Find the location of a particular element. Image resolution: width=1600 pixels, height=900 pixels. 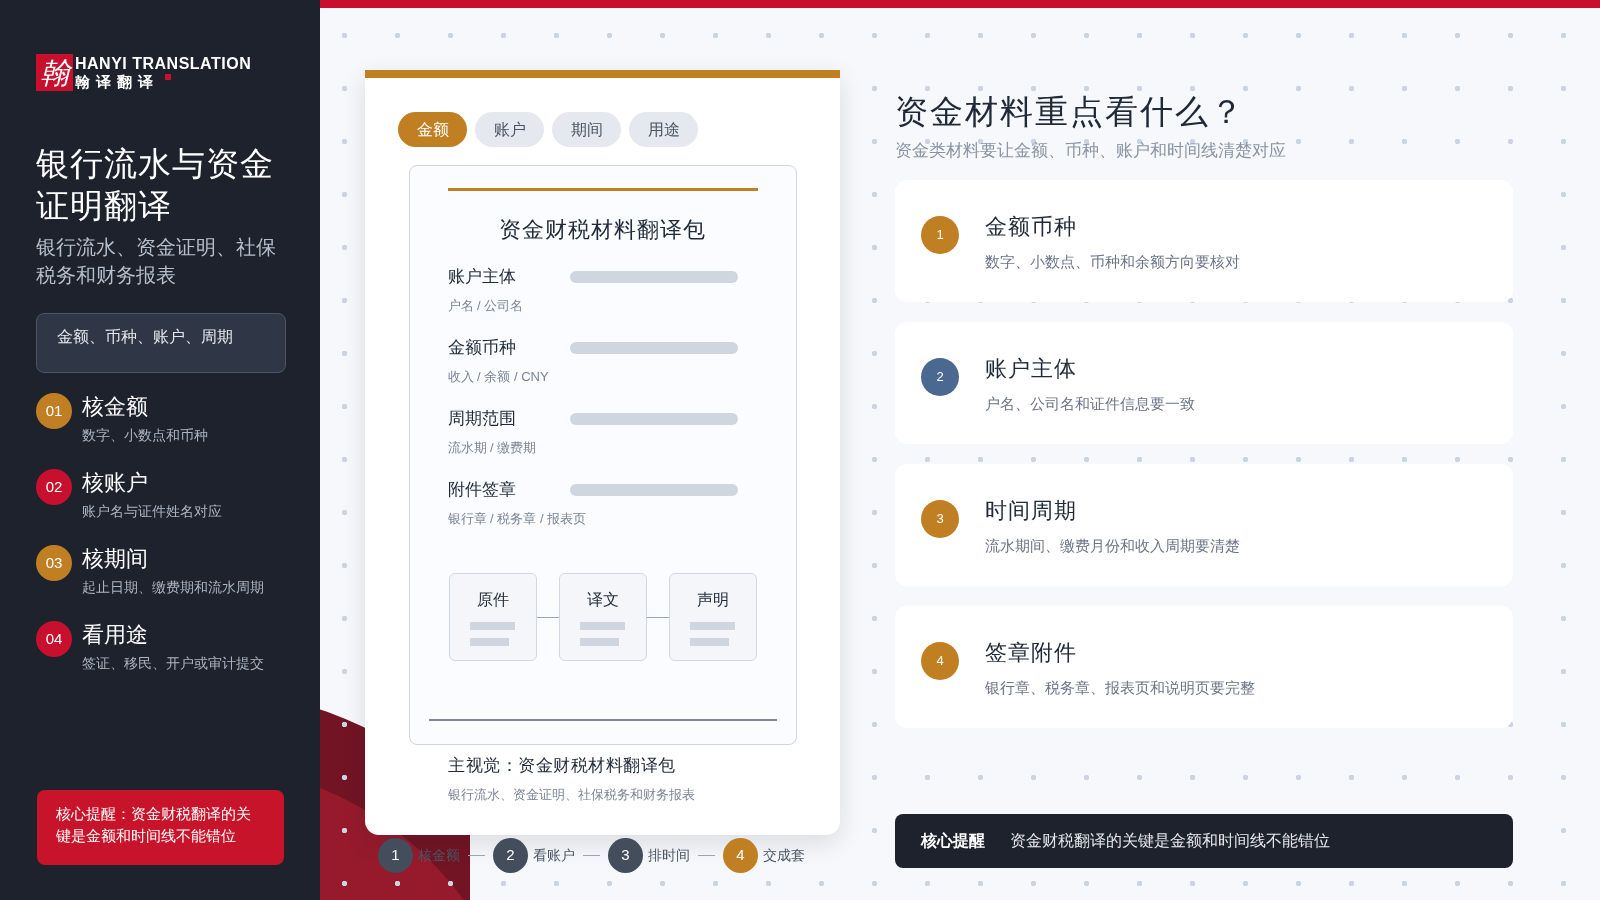

checkpoint-title: 时间周期 is located at coordinates (1031, 510).